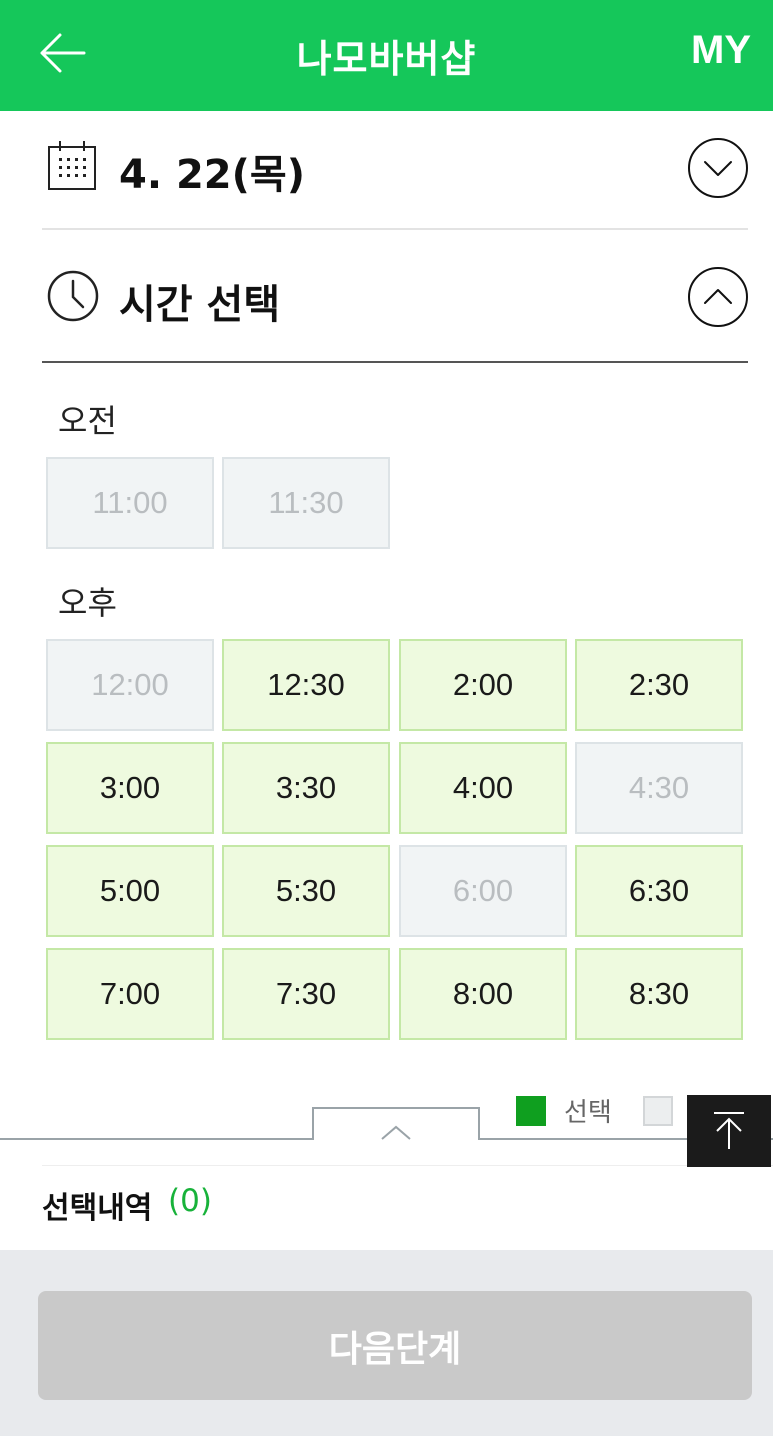 This screenshot has height=1436, width=773. I want to click on time-slot-button: 4:30, so click(659, 788).